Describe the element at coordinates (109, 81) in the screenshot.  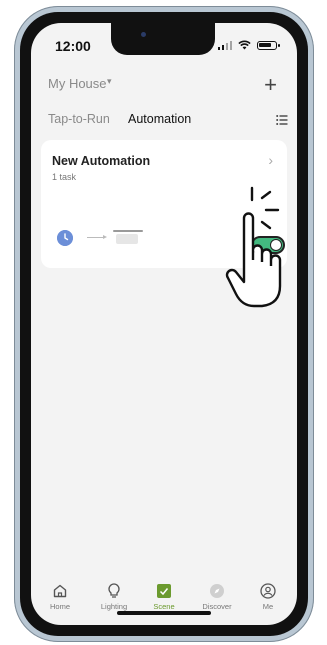
I see `caret-down-icon: ▾` at that location.